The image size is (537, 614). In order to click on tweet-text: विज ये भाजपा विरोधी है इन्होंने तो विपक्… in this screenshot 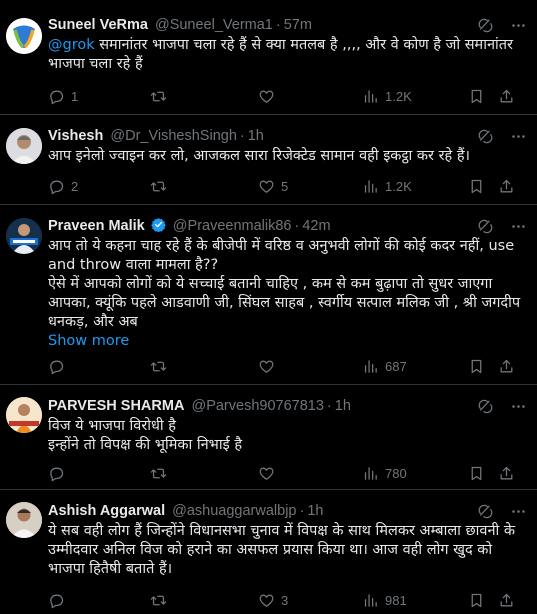, I will do `click(287, 436)`.